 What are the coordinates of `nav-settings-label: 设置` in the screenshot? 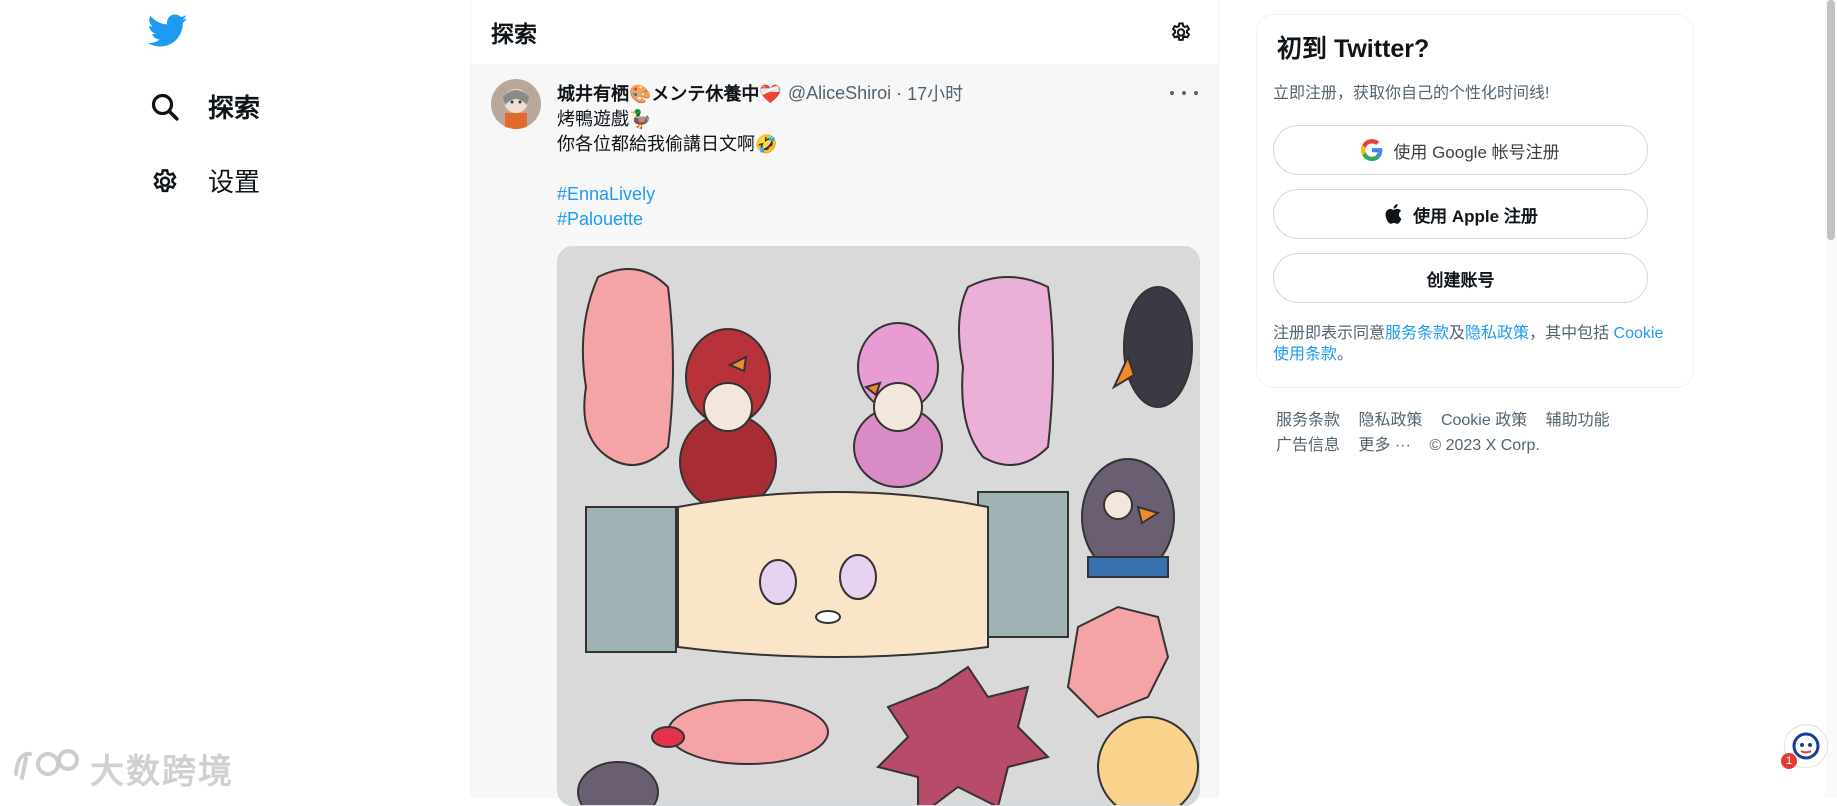 It's located at (234, 182).